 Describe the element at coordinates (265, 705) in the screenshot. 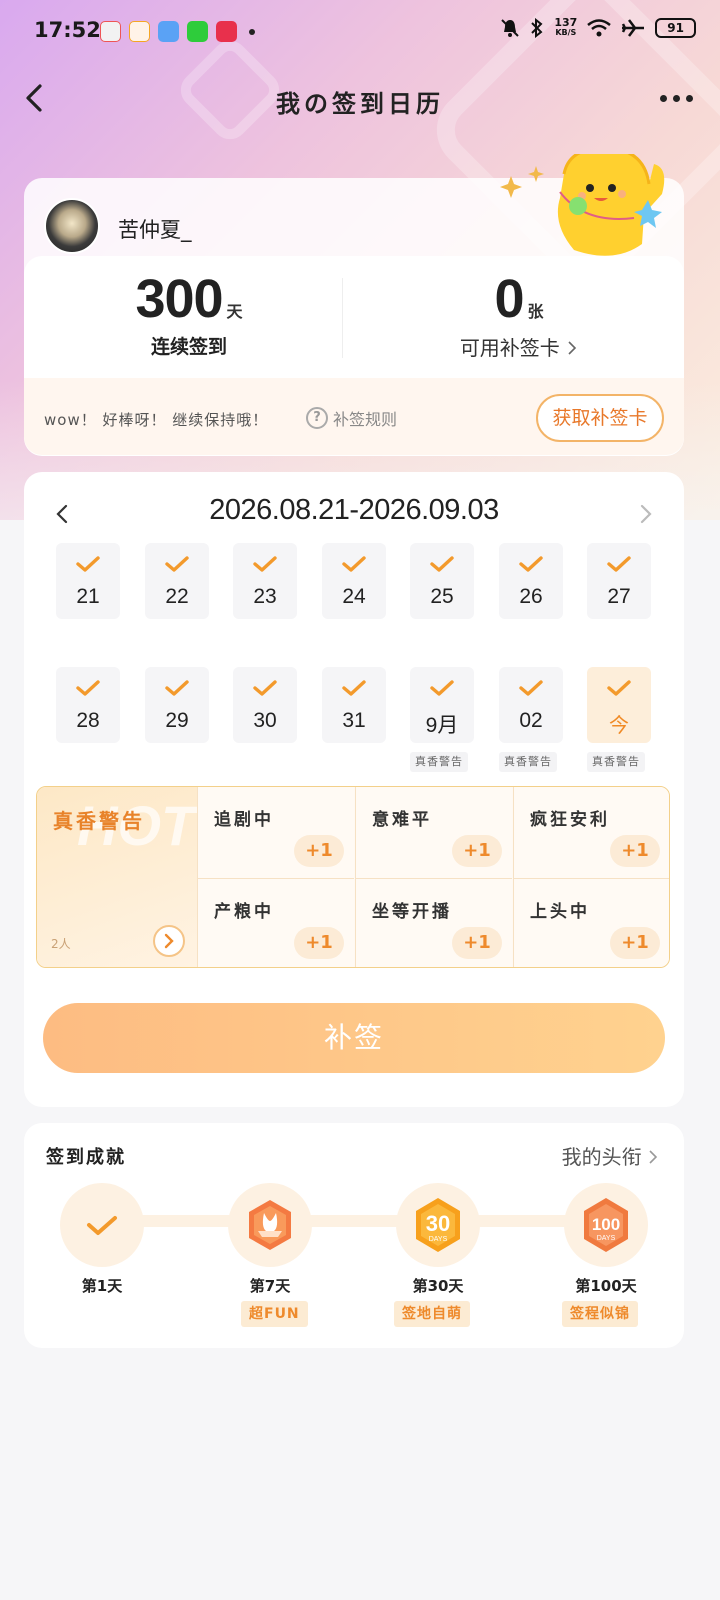

I see `calendar-day: 30` at that location.